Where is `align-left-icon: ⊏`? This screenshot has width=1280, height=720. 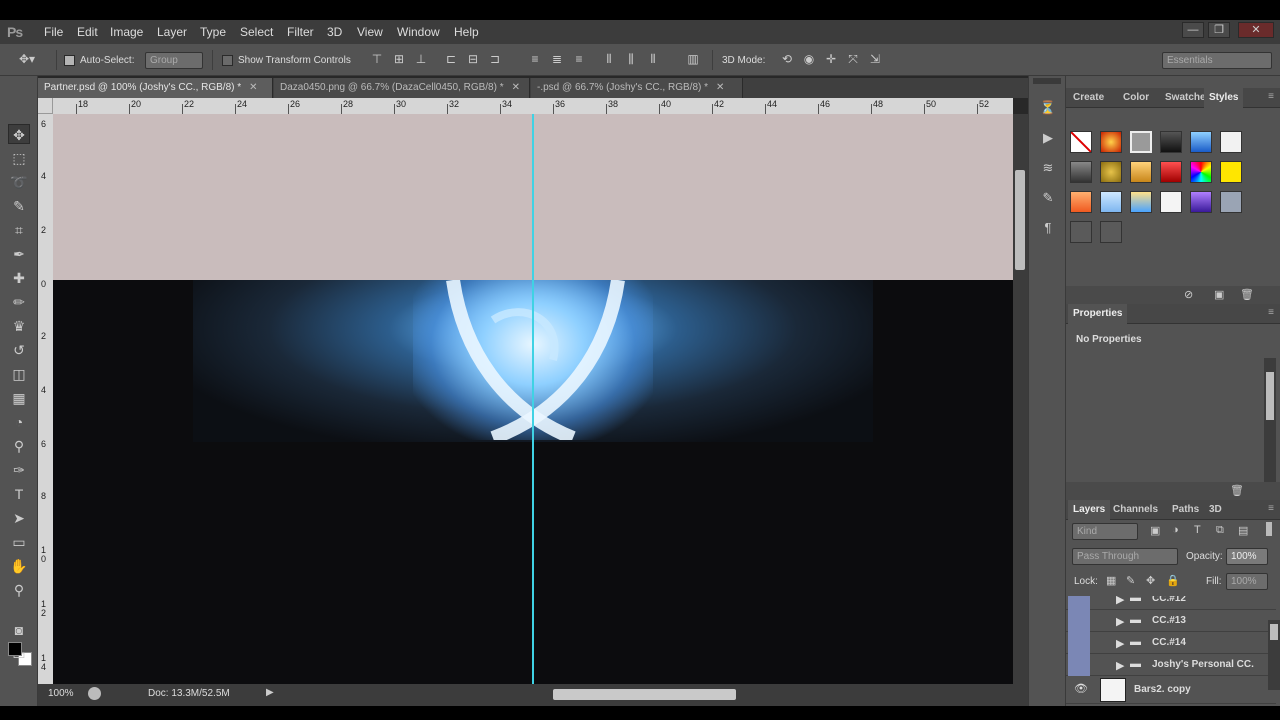 align-left-icon: ⊏ is located at coordinates (451, 59).